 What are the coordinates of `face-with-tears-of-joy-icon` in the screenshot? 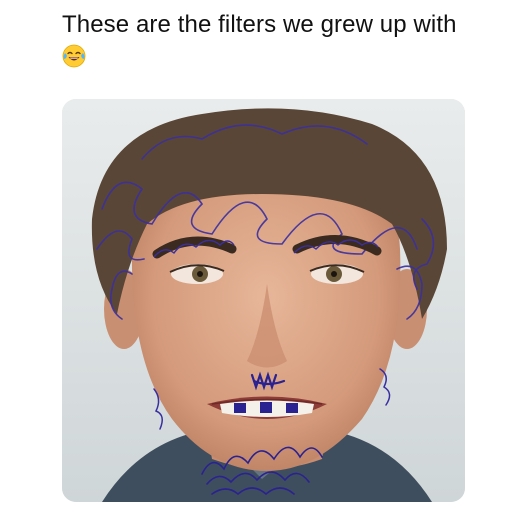 It's located at (74, 56).